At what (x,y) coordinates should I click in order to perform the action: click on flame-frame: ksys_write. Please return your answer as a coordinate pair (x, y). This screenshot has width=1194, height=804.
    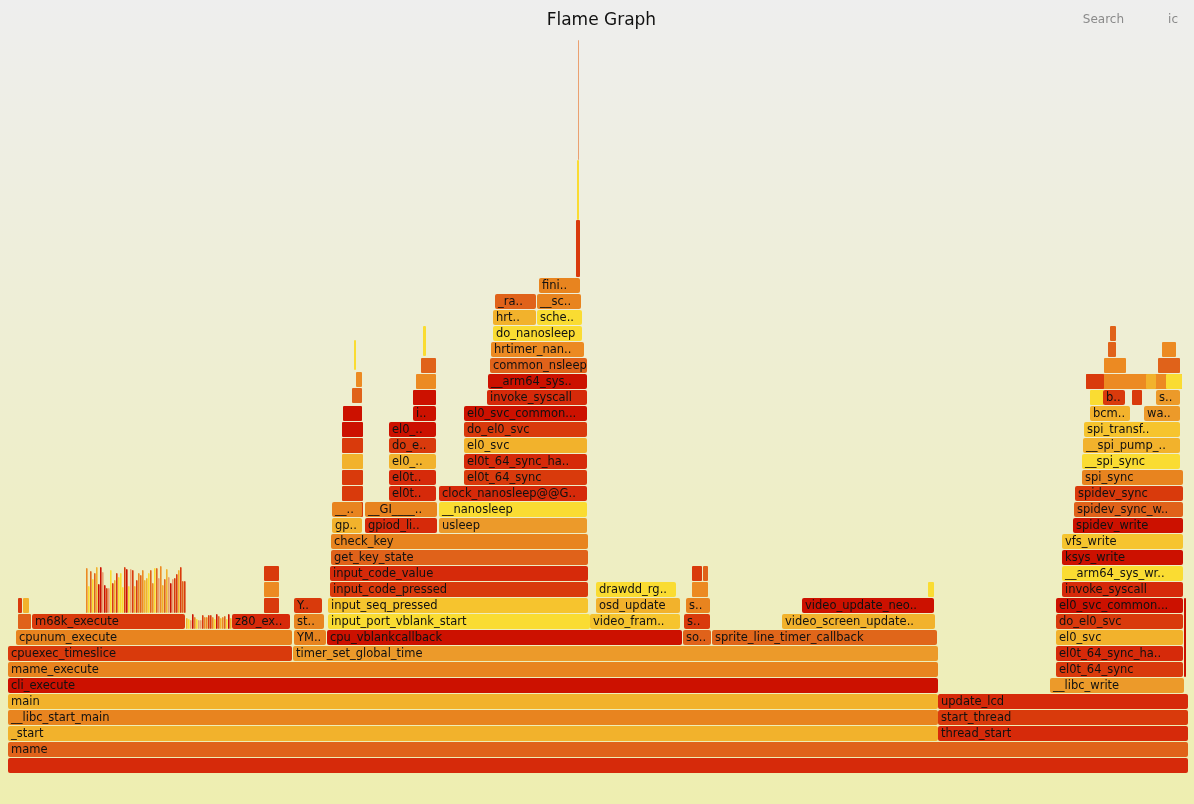
    Looking at the image, I should click on (1122, 557).